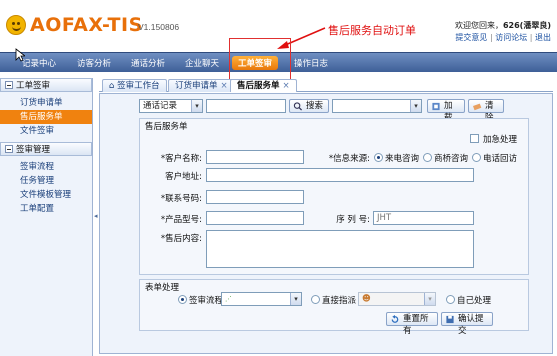 This screenshot has width=557, height=356. Describe the element at coordinates (96, 219) in the screenshot. I see `sidebar-collapse-handle: ◂` at that location.